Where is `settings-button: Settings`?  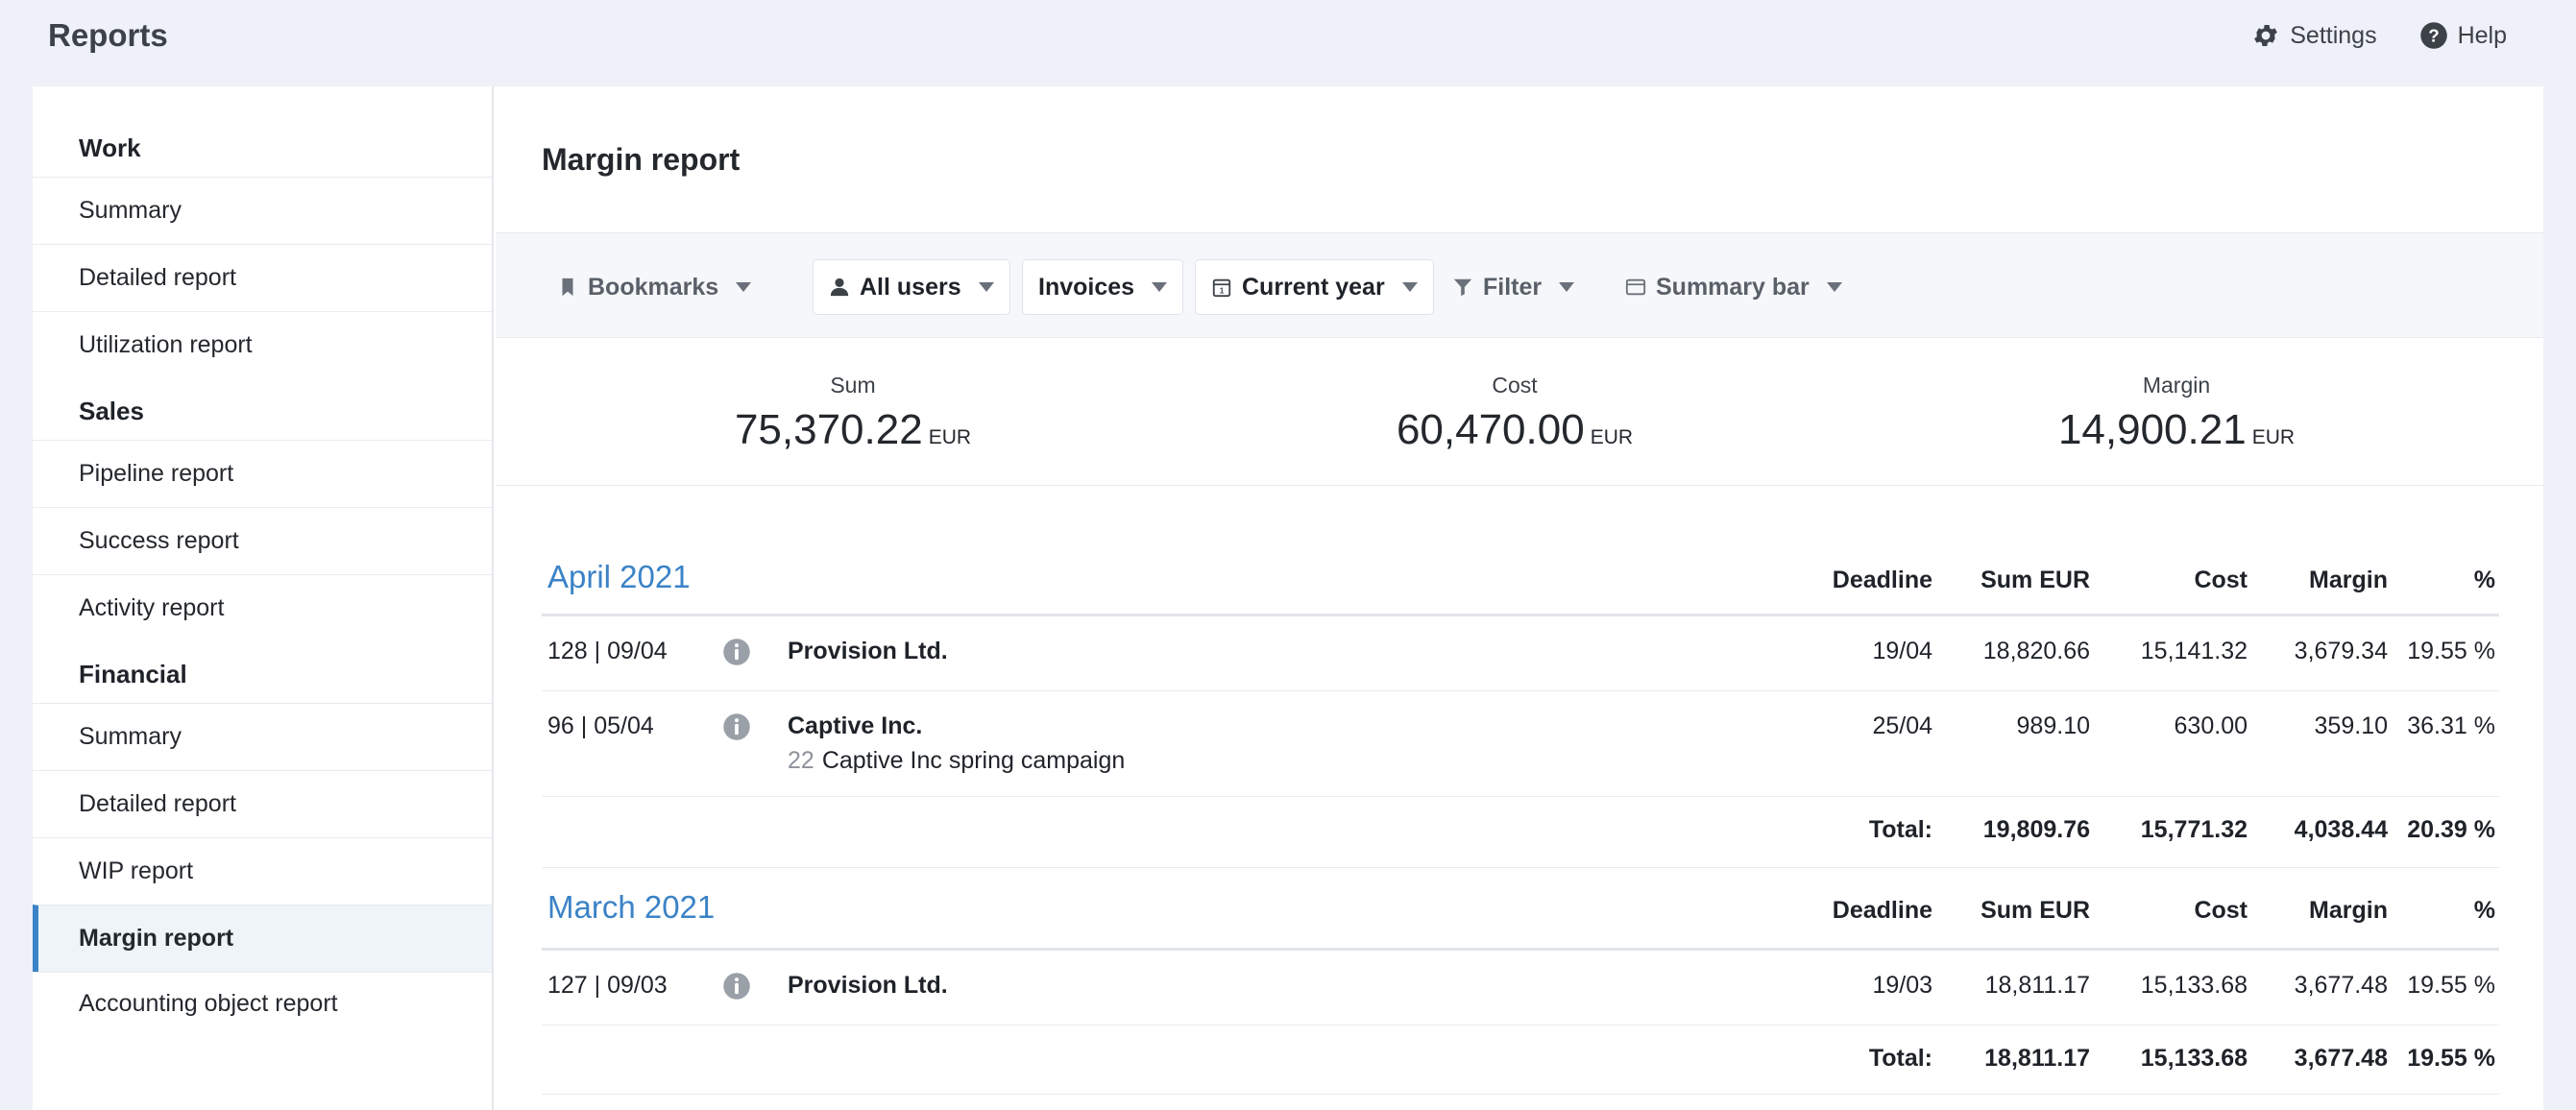 settings-button: Settings is located at coordinates (2314, 35).